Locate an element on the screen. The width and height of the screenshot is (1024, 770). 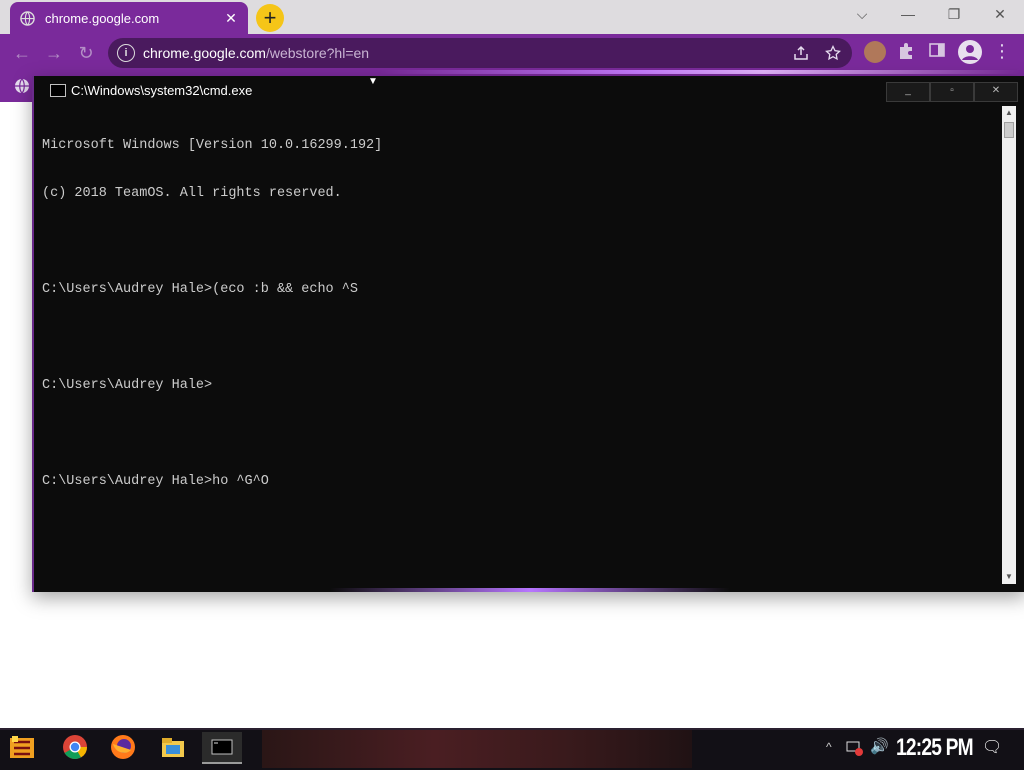
start-logo-icon is located at coordinates (22, 748).